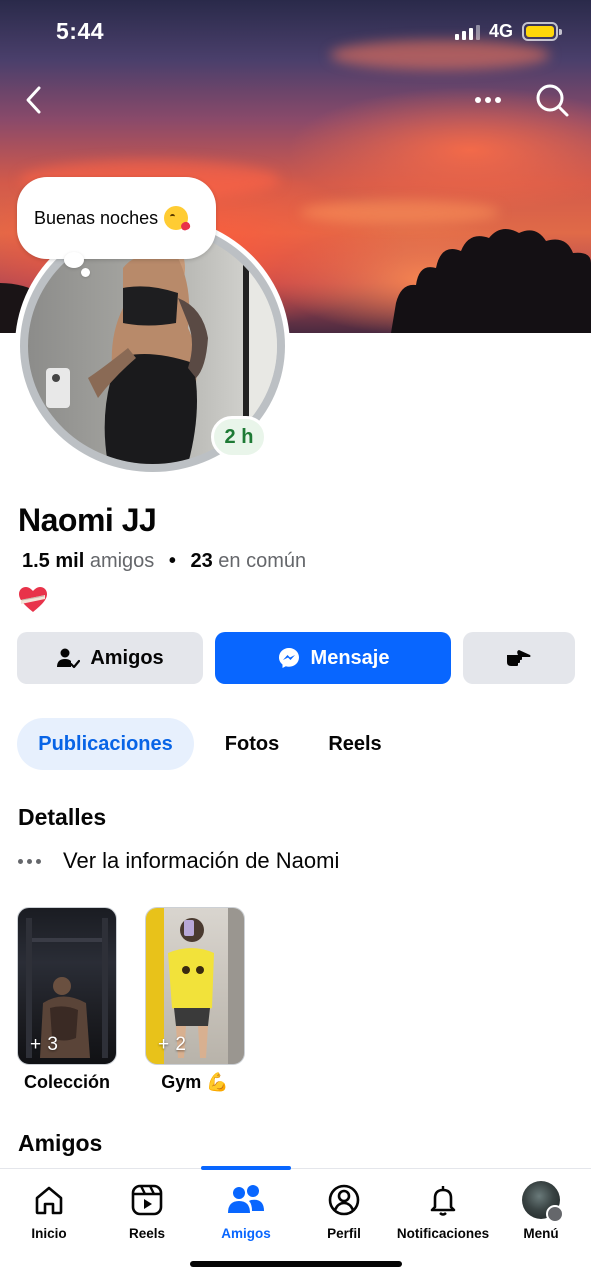  What do you see at coordinates (350, 657) in the screenshot?
I see `message-button-label: Mensaje` at bounding box center [350, 657].